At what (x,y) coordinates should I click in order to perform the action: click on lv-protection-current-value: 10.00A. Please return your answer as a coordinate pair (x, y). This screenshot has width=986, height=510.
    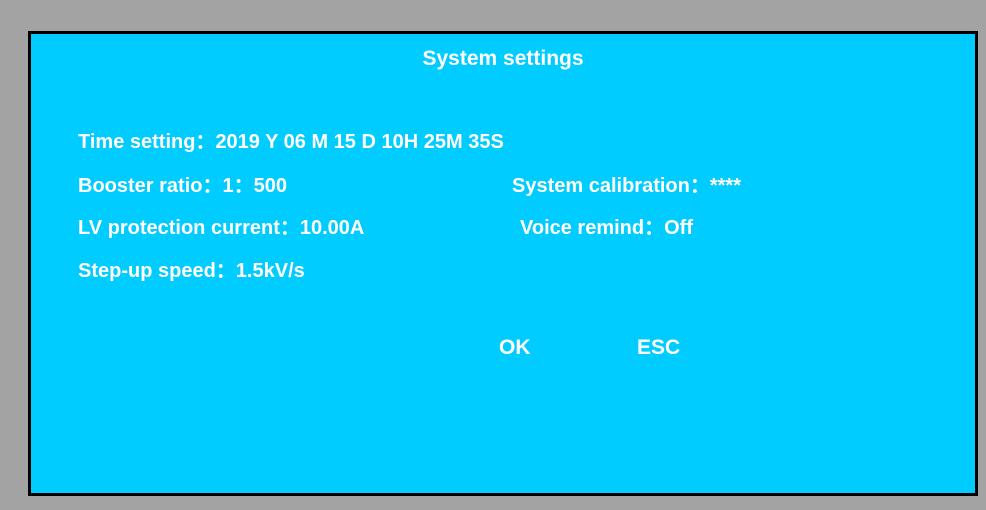
    Looking at the image, I should click on (332, 228).